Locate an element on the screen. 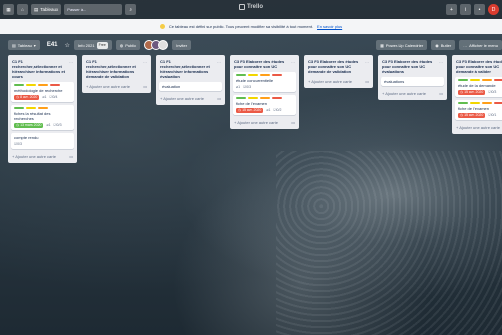 The height and width of the screenshot is (335, 502). card: étude concurrentielle ⌀1 ☑0/3 is located at coordinates (264, 82).